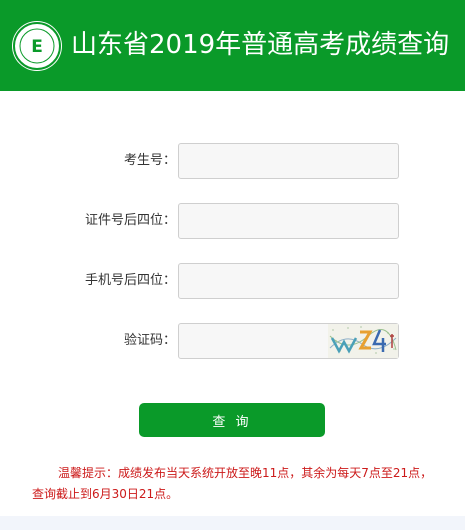 The height and width of the screenshot is (530, 465). What do you see at coordinates (288, 281) in the screenshot?
I see `phone-last4-input` at bounding box center [288, 281].